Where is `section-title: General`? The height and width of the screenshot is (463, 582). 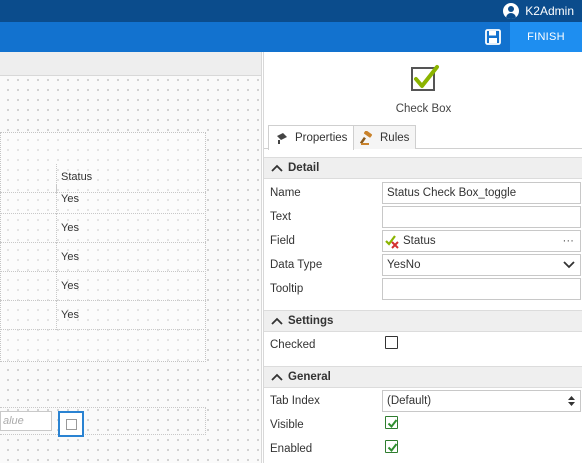 section-title: General is located at coordinates (309, 377).